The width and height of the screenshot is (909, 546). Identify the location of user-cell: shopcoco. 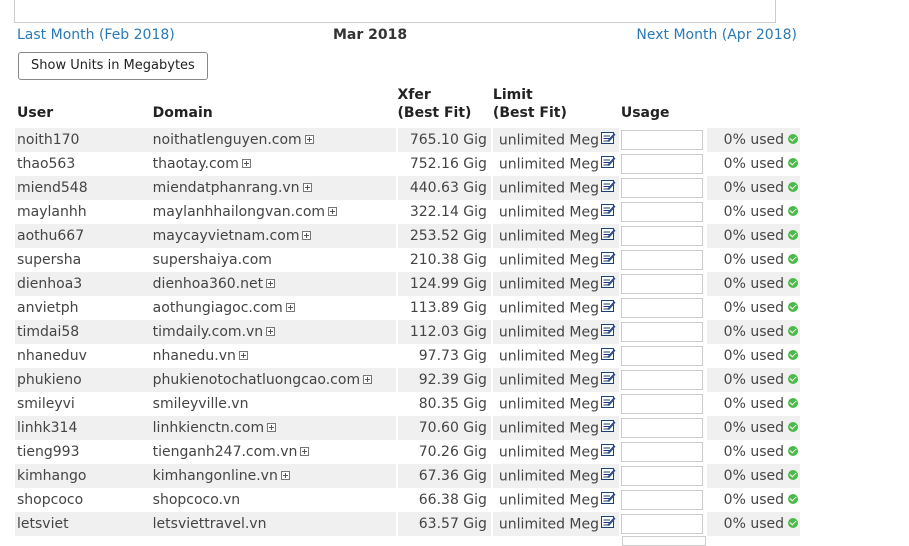
(50, 500).